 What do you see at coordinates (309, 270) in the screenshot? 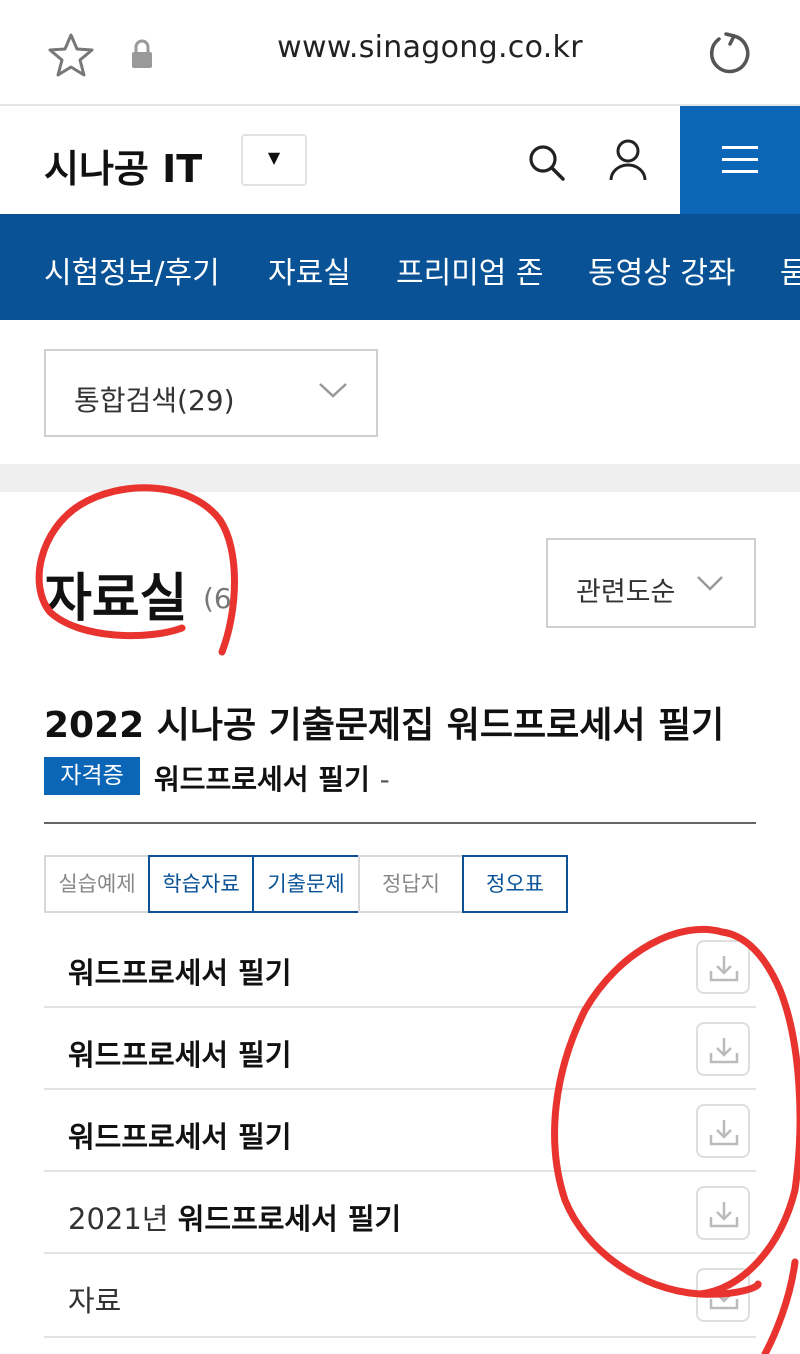
I see `nav-item-library: 자료실` at bounding box center [309, 270].